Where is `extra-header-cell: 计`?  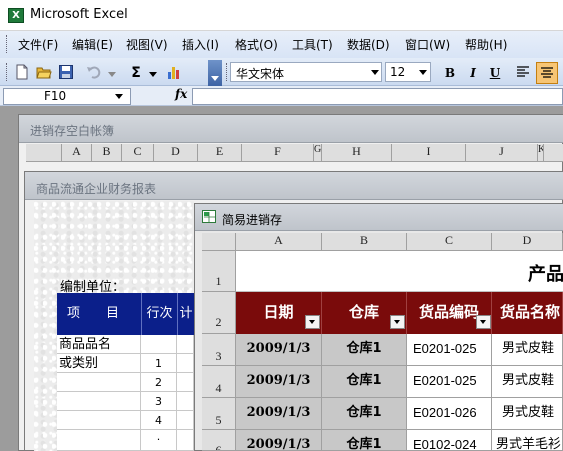
extra-header-cell: 计 is located at coordinates (185, 314).